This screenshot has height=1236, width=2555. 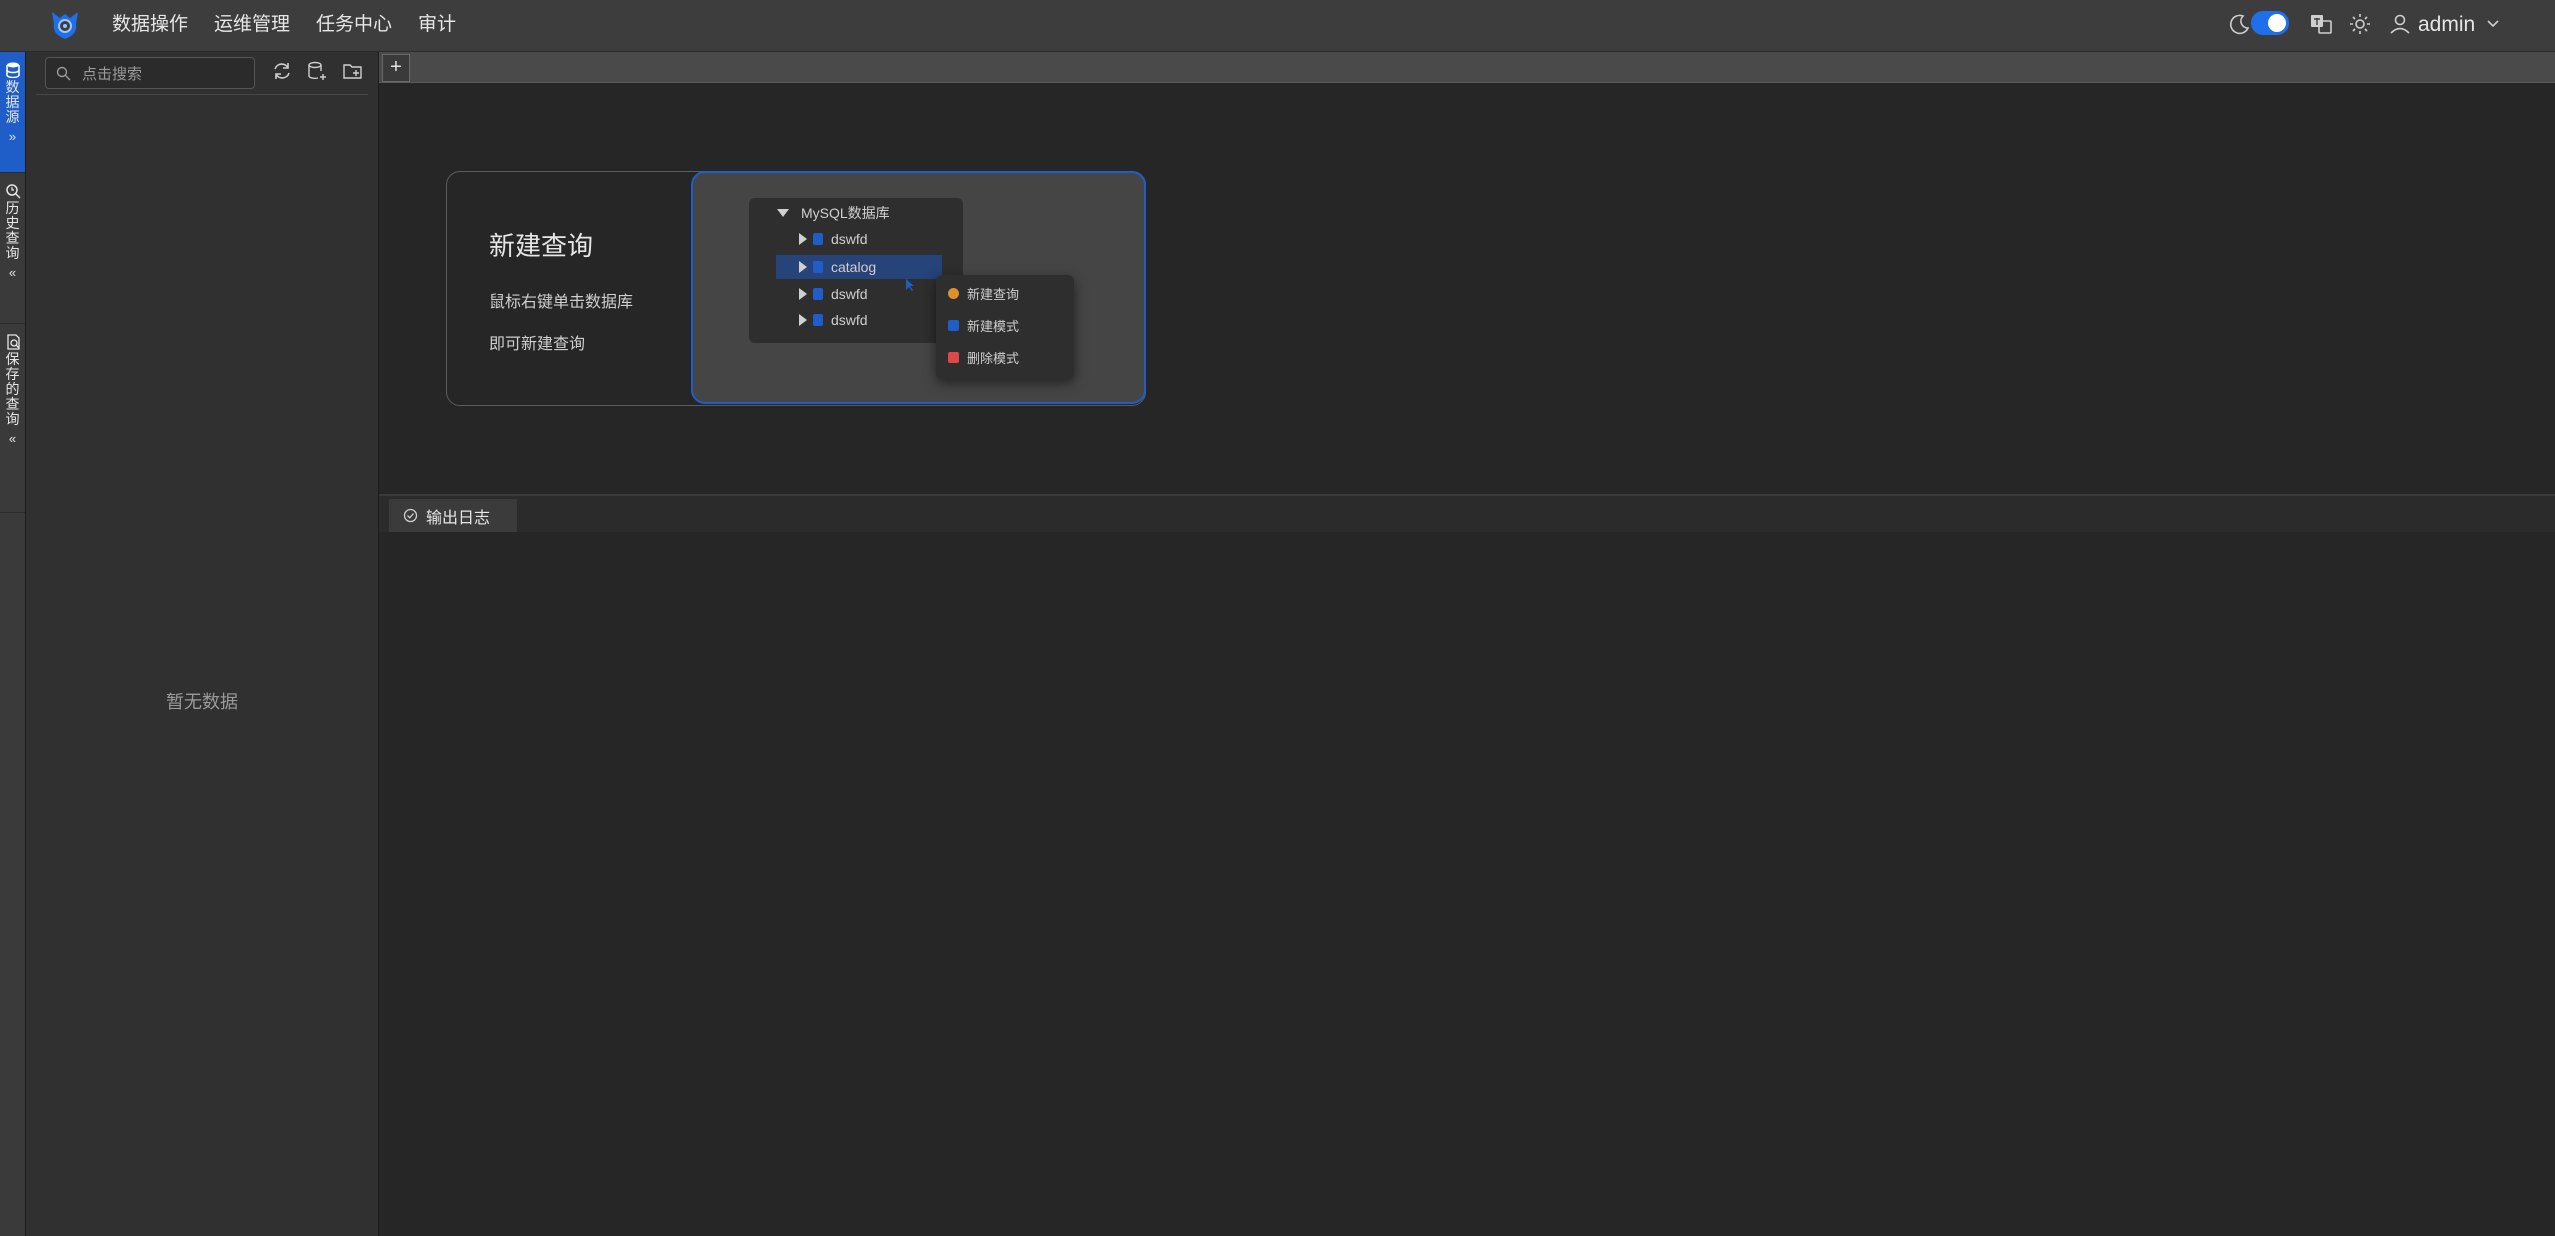 I want to click on hint-line-1: 鼠标右键单击数据库, so click(x=561, y=302).